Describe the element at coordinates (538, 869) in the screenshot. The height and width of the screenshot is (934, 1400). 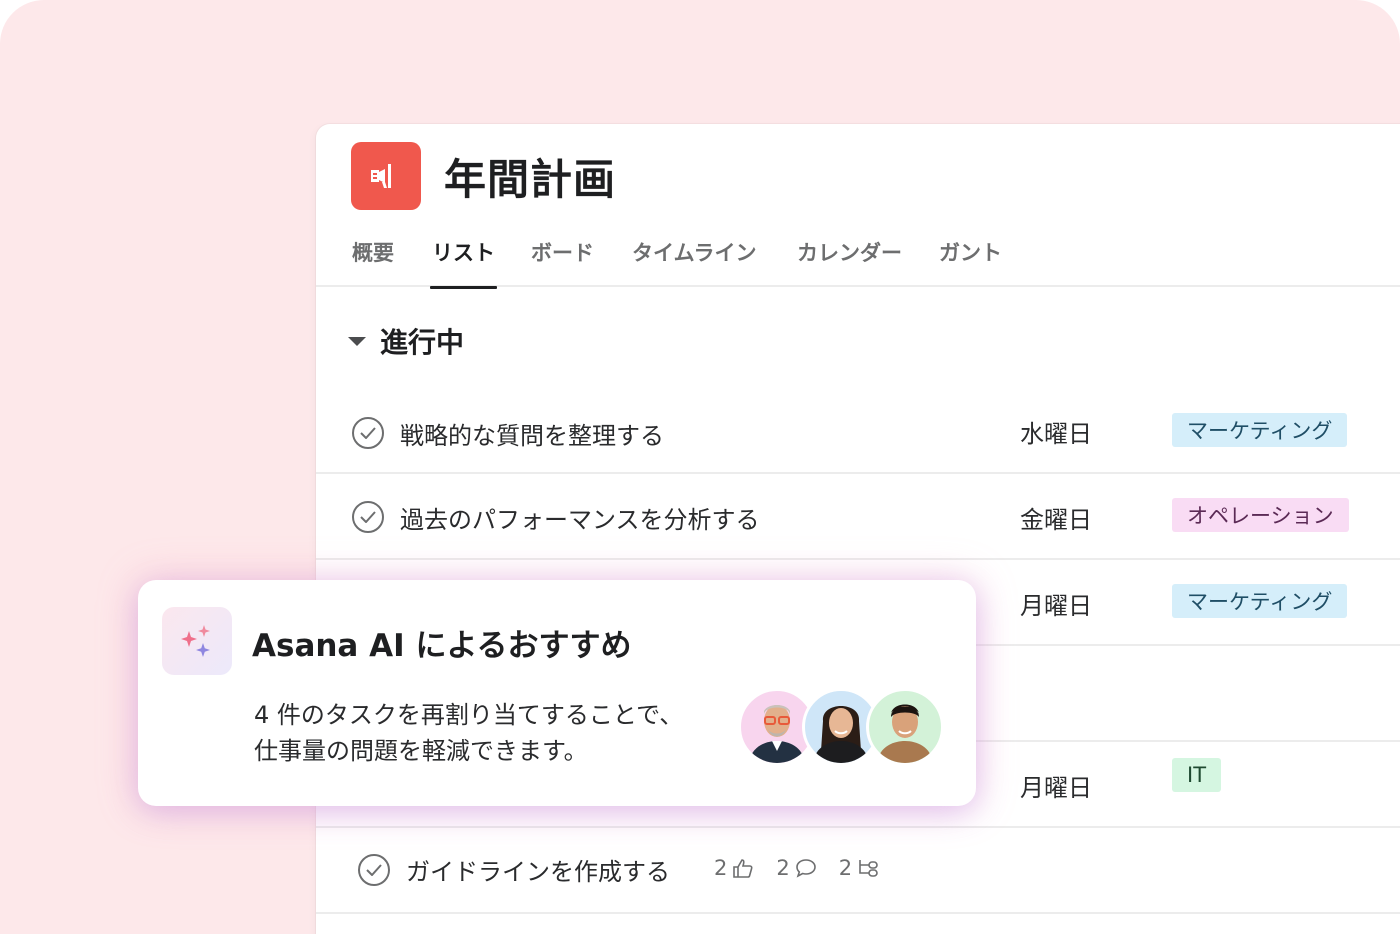
I see `task-name: ガイドラインを作成する` at that location.